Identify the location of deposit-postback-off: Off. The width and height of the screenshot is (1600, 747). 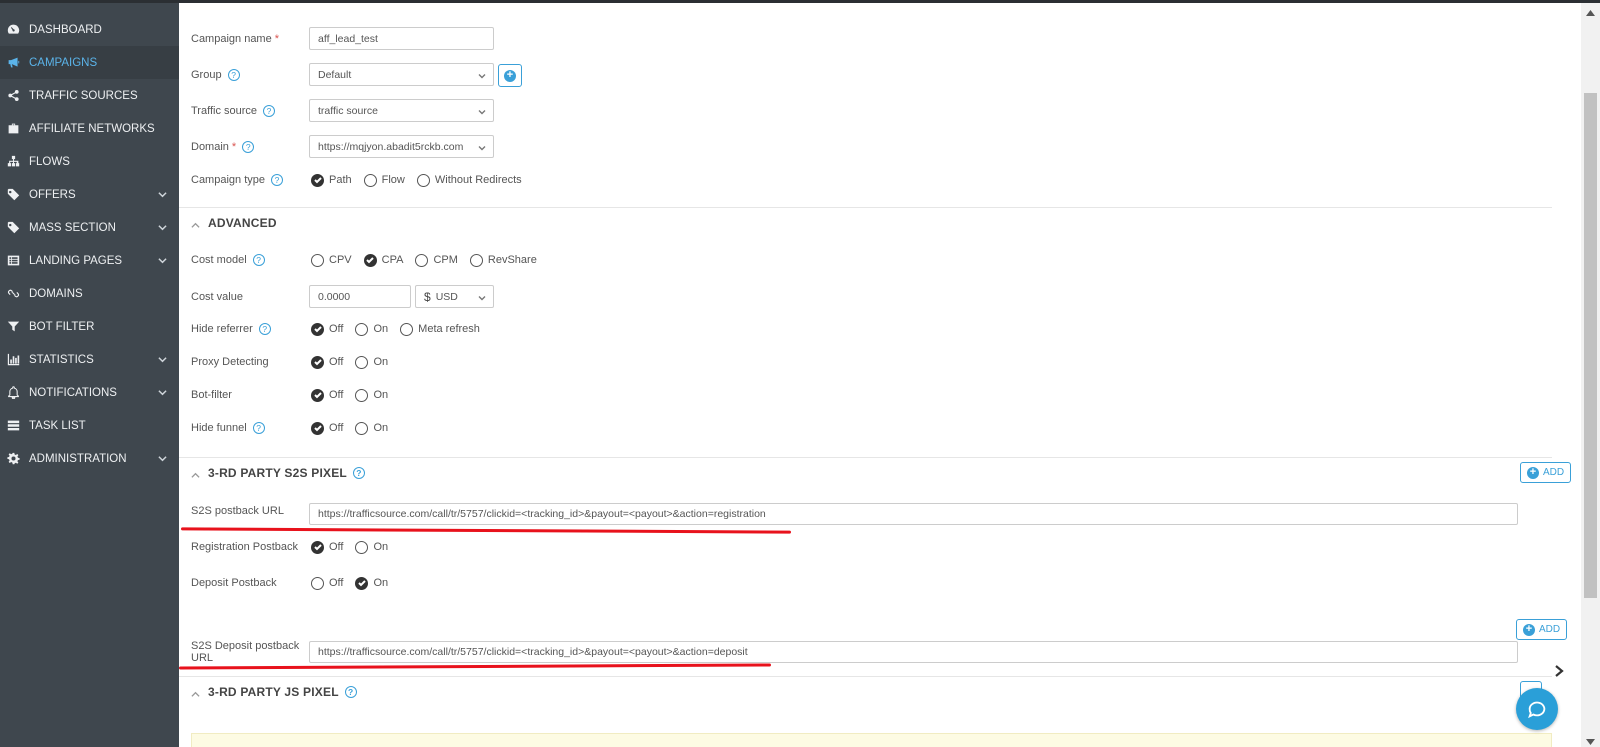
(327, 583).